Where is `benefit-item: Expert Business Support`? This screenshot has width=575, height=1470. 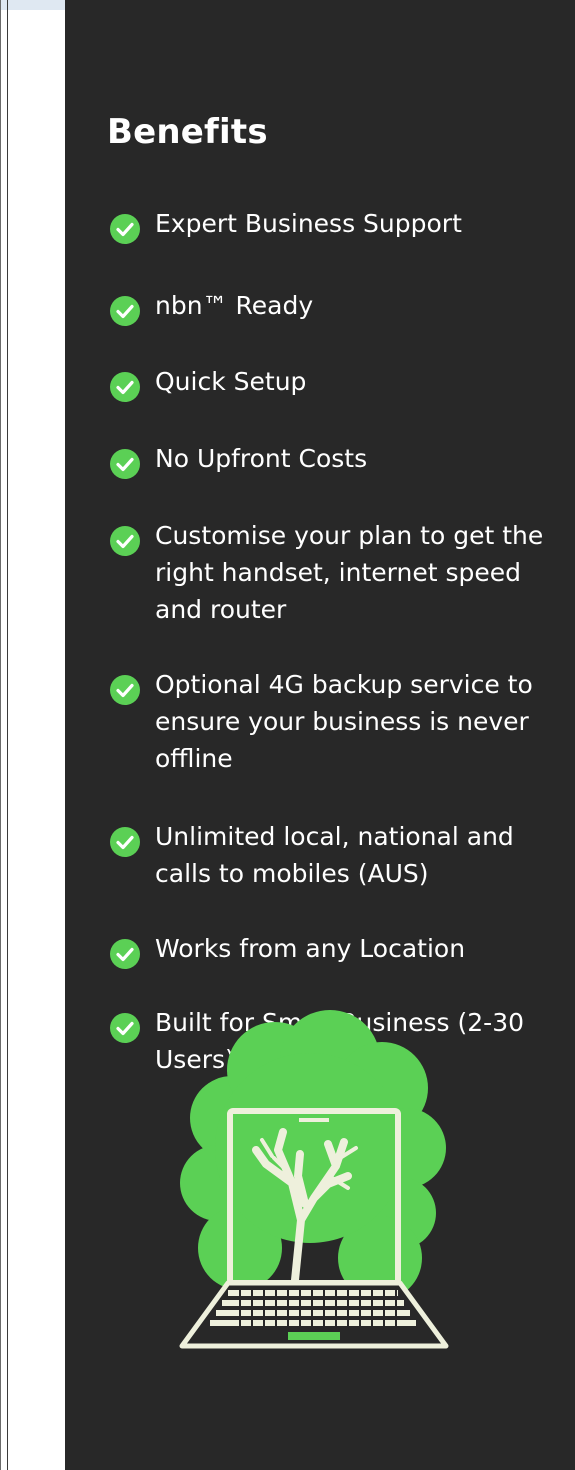 benefit-item: Expert Business Support is located at coordinates (339, 225).